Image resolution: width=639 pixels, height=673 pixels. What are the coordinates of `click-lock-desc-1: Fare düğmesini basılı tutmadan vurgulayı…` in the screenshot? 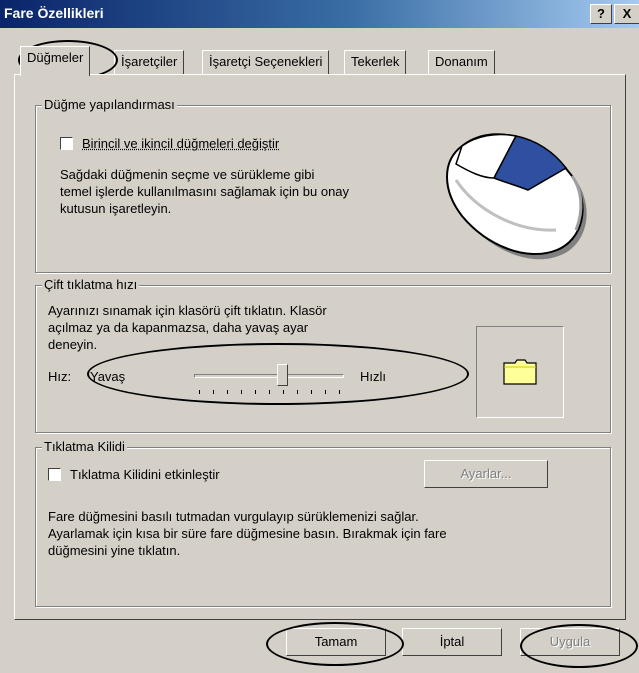 It's located at (233, 516).